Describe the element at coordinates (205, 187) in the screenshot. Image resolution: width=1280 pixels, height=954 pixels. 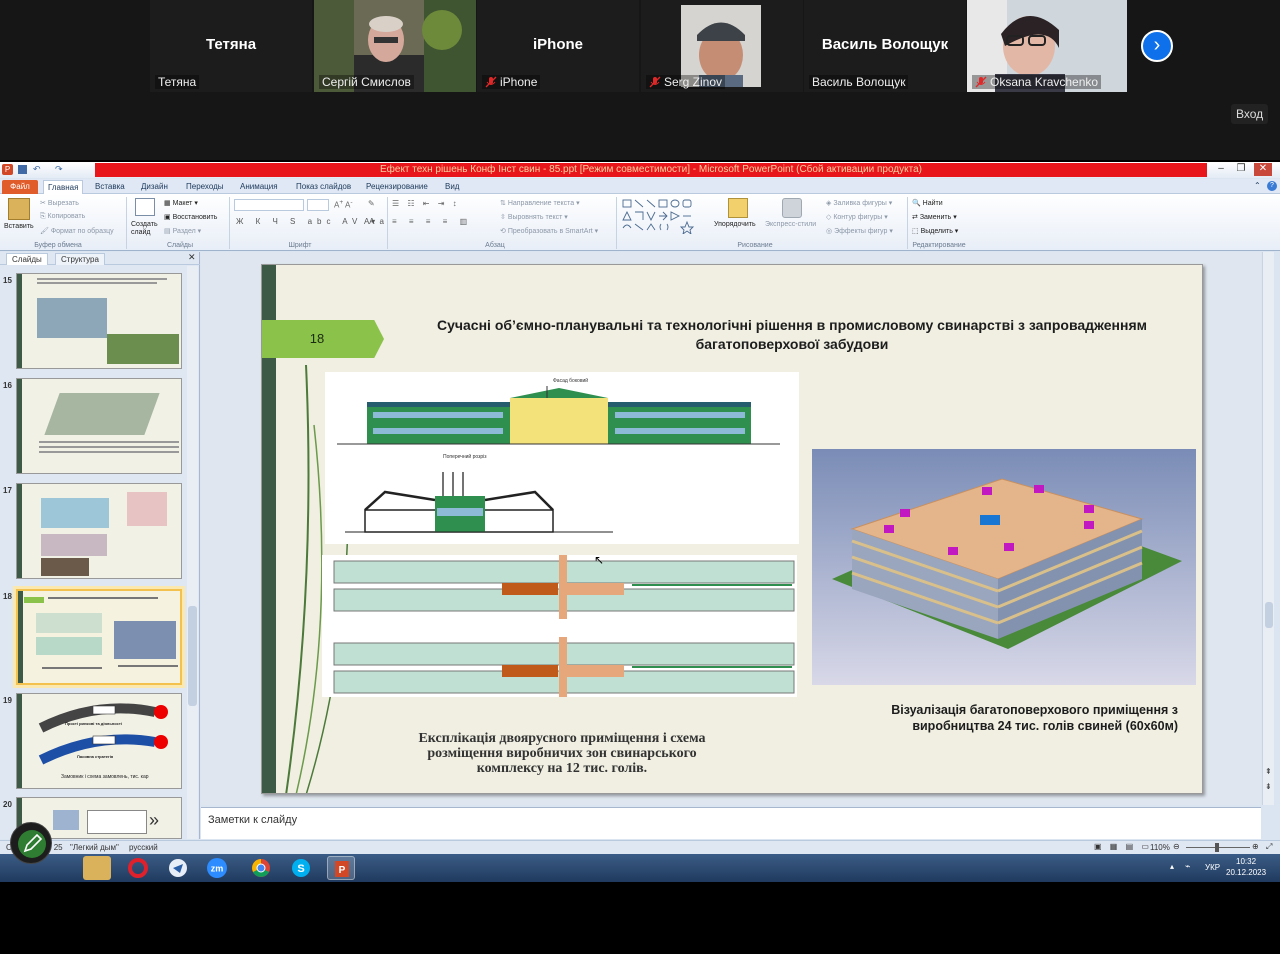
I see `tab-transitions: Переходы` at that location.